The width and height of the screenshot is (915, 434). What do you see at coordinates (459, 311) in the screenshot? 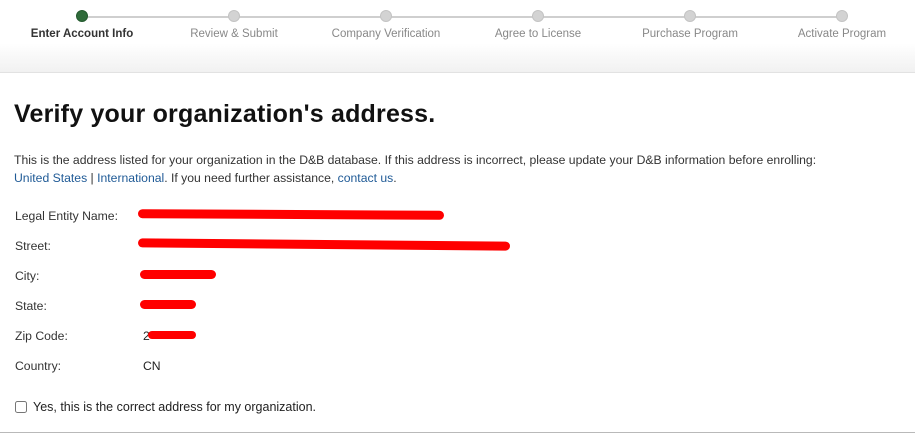
I see `state-row: State:` at bounding box center [459, 311].